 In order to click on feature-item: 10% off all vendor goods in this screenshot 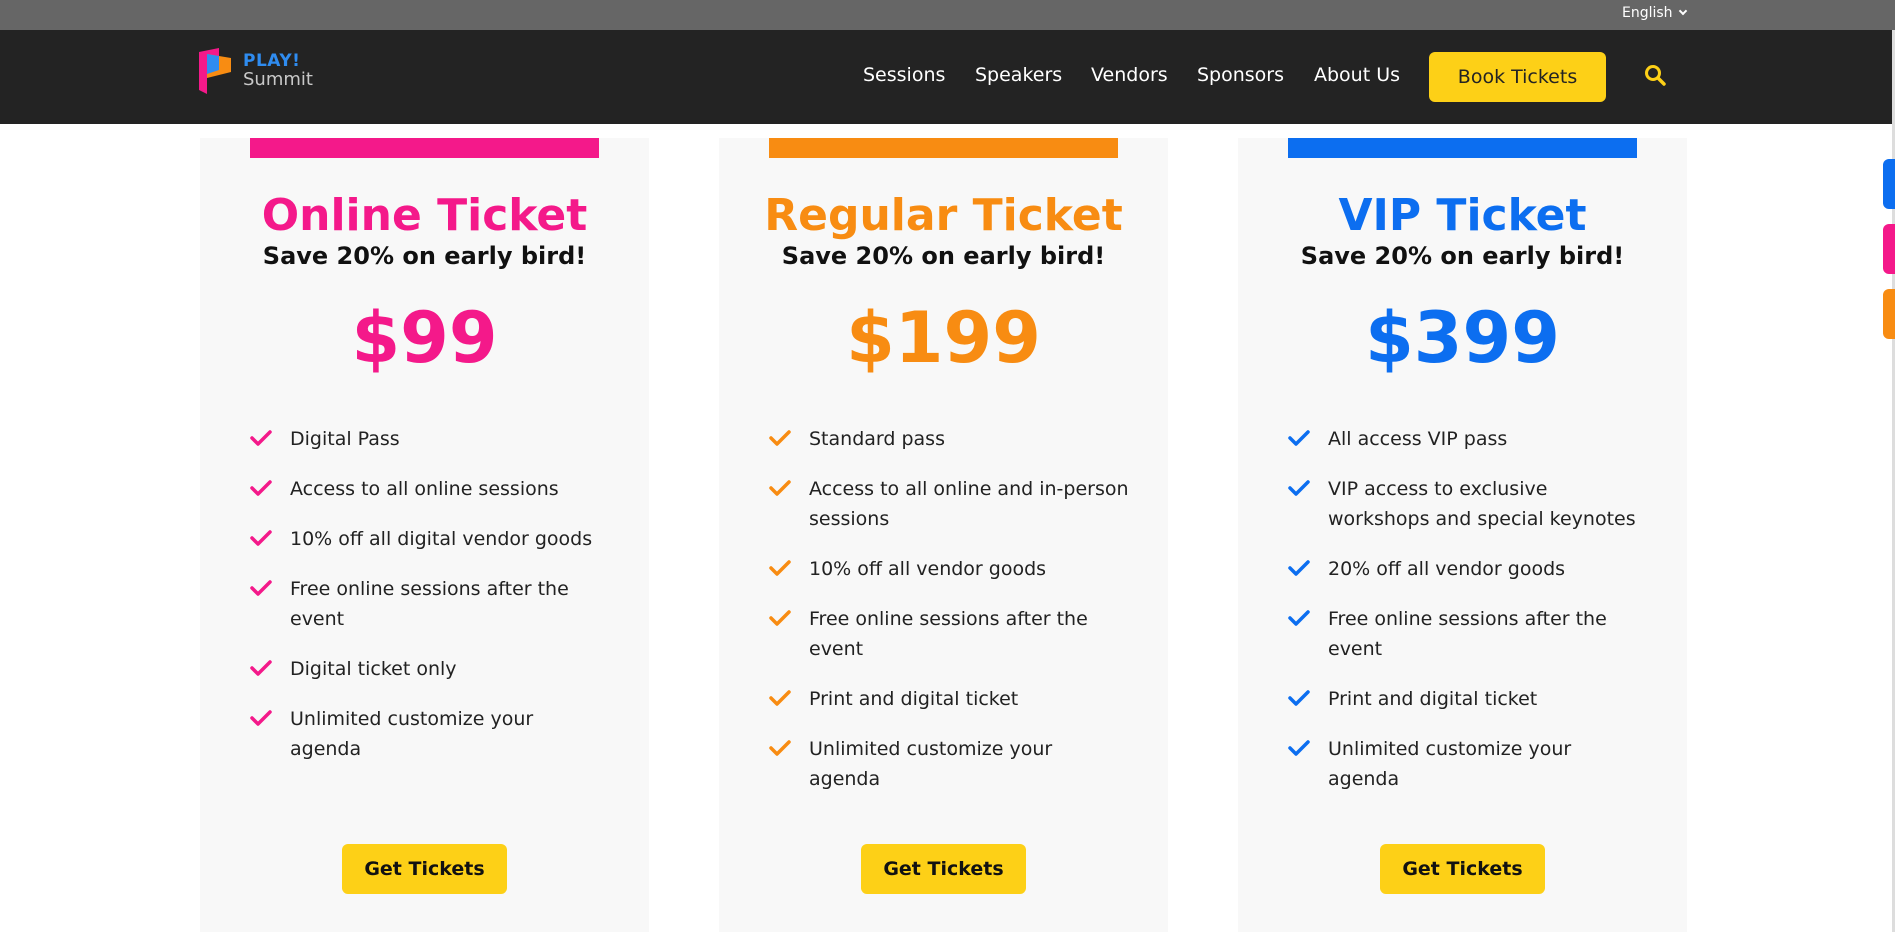, I will do `click(949, 569)`.